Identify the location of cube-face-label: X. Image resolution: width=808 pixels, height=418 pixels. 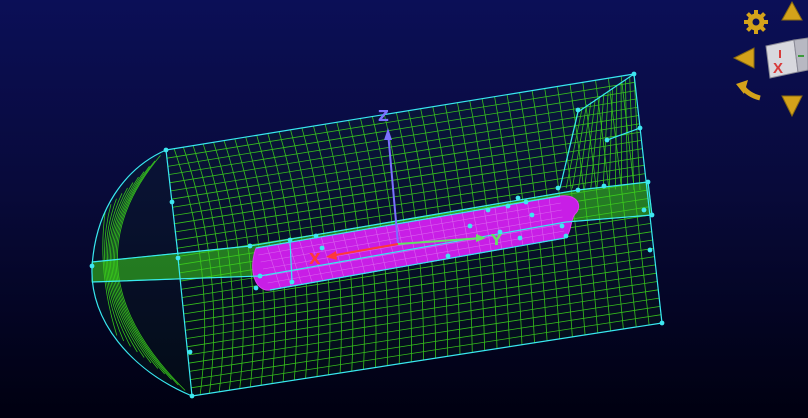
(778, 68).